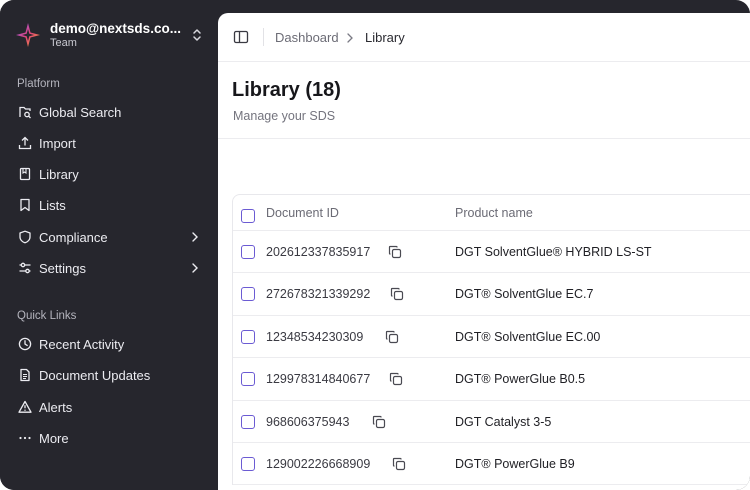 The image size is (750, 490). Describe the element at coordinates (82, 344) in the screenshot. I see `sidebar-item-label: Recent Activity` at that location.